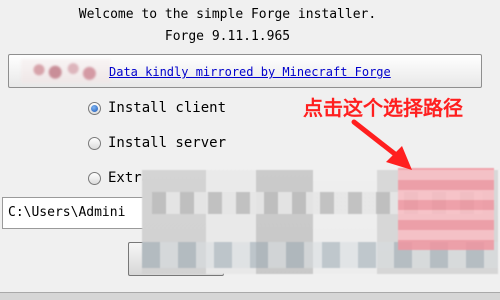 The image size is (500, 300). Describe the element at coordinates (250, 296) in the screenshot. I see `window-bottom-edge` at that location.